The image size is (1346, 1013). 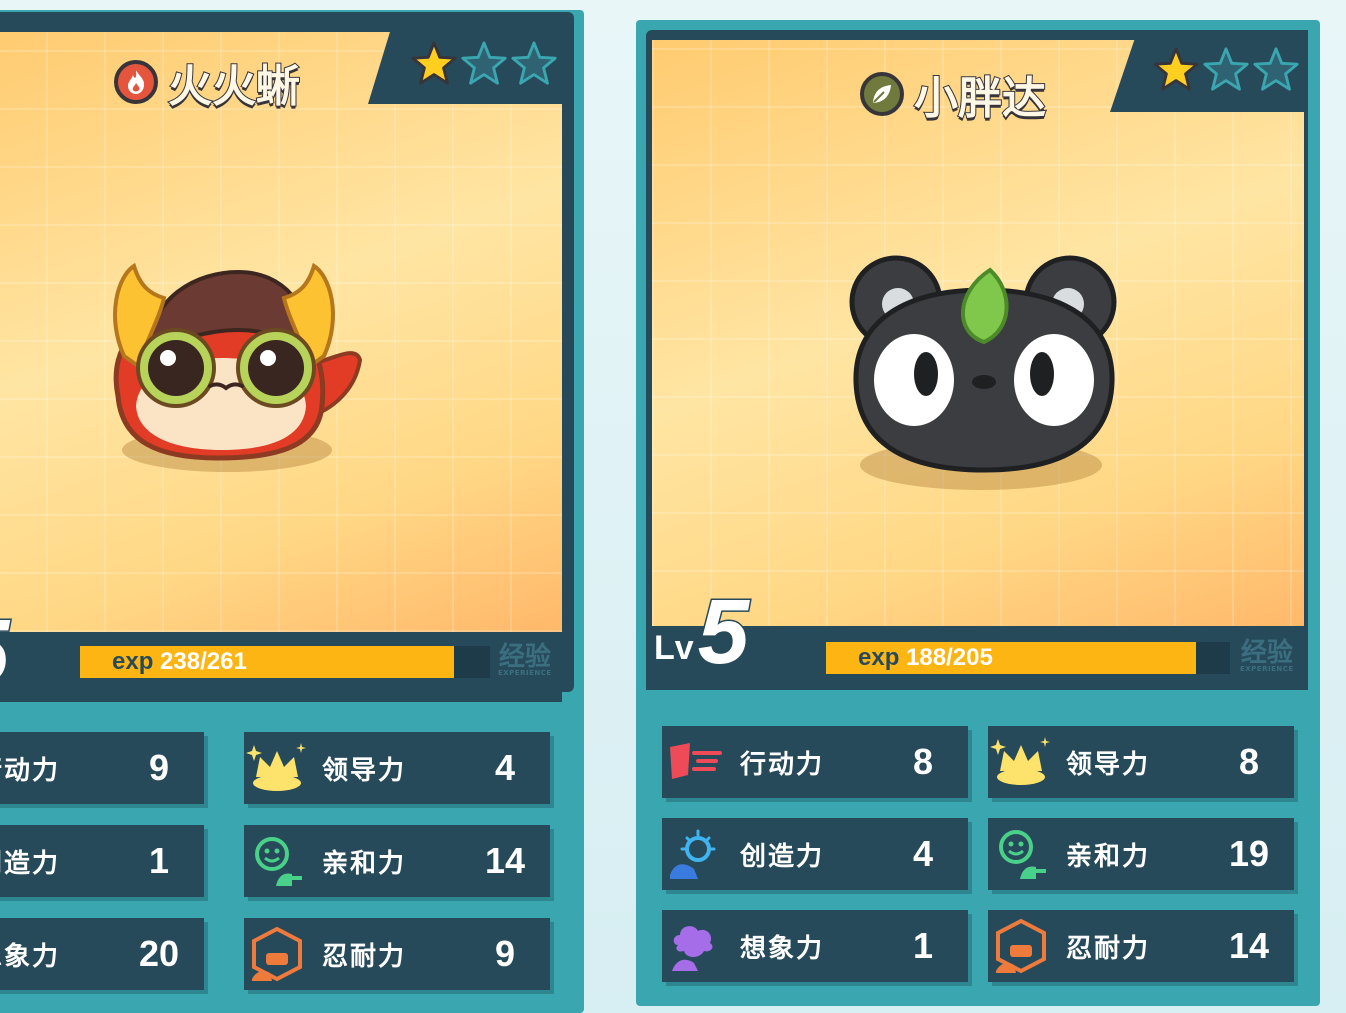 I want to click on stat-imagination: 想象力 20, so click(x=102, y=954).